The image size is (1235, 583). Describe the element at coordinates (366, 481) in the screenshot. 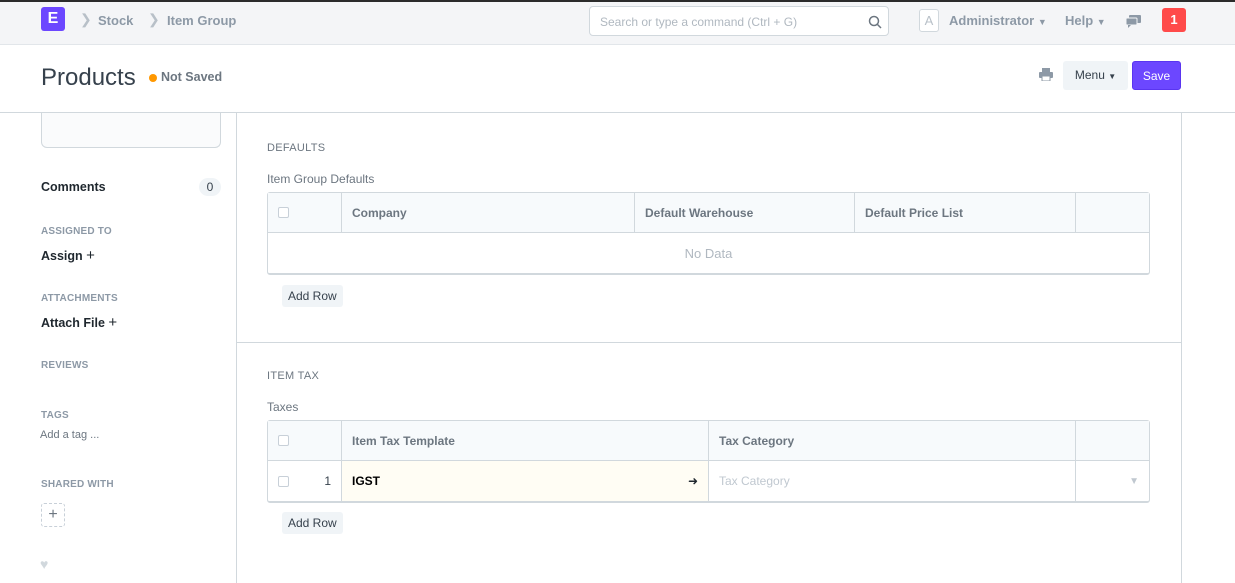

I see `item-tax-template-value: IGST` at that location.